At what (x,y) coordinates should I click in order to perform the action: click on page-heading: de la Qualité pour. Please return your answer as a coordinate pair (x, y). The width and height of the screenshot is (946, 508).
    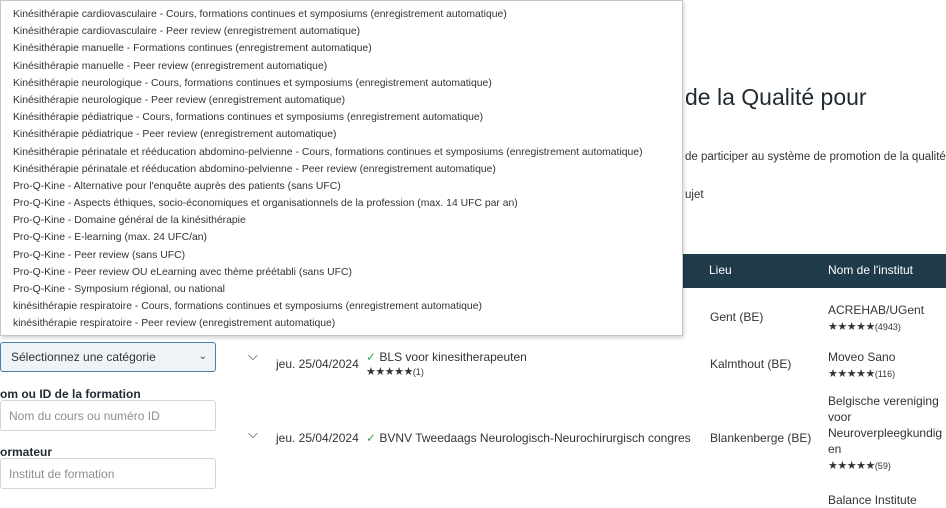
    Looking at the image, I should click on (776, 97).